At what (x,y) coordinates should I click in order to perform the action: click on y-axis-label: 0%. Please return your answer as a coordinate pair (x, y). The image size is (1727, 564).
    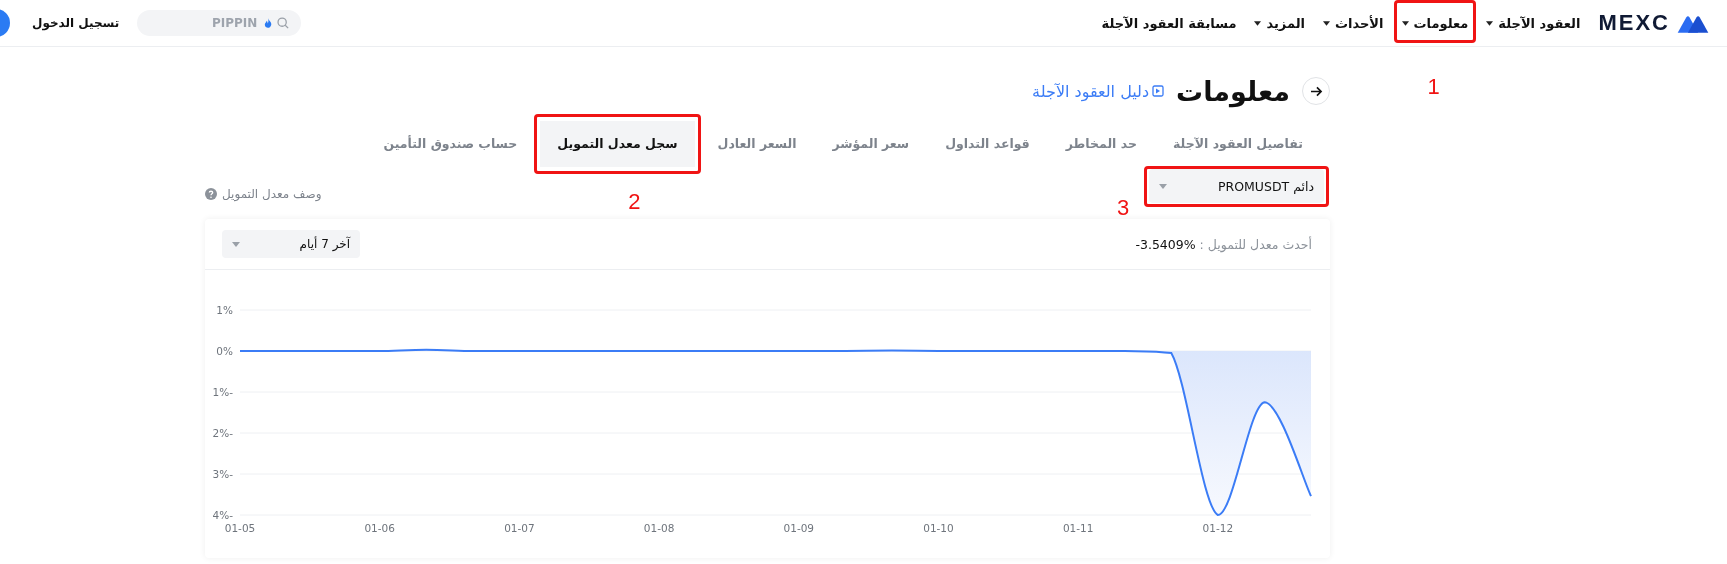
    Looking at the image, I should click on (224, 351).